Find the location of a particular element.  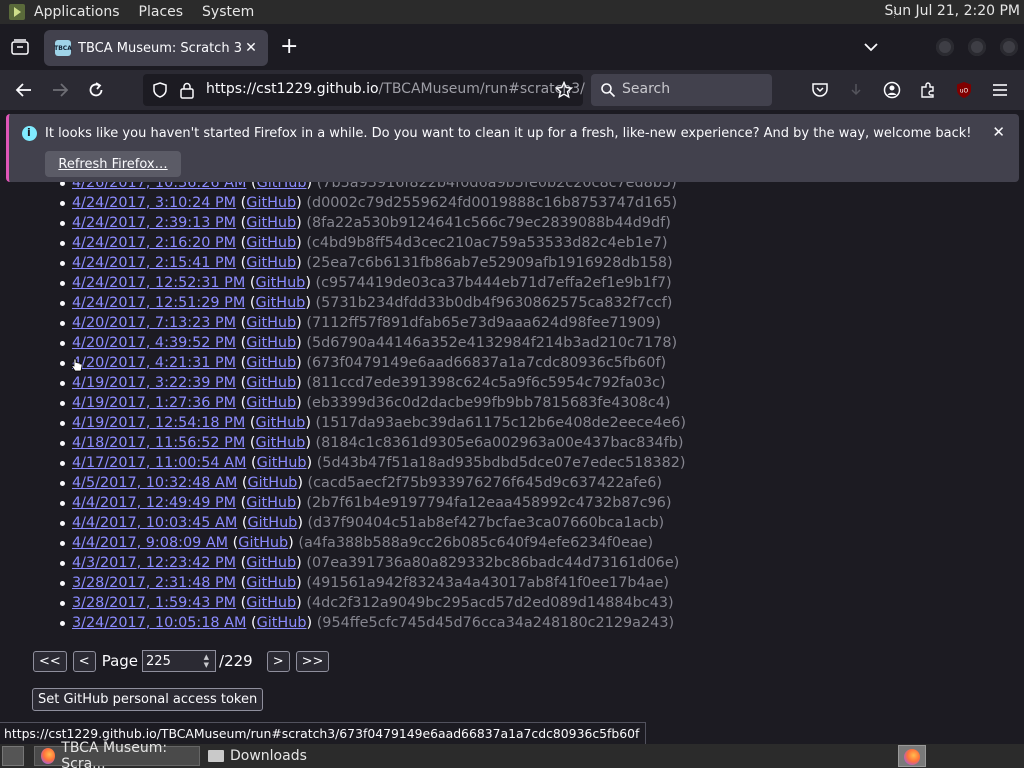

new-tab-plus-icon: + is located at coordinates (289, 47).